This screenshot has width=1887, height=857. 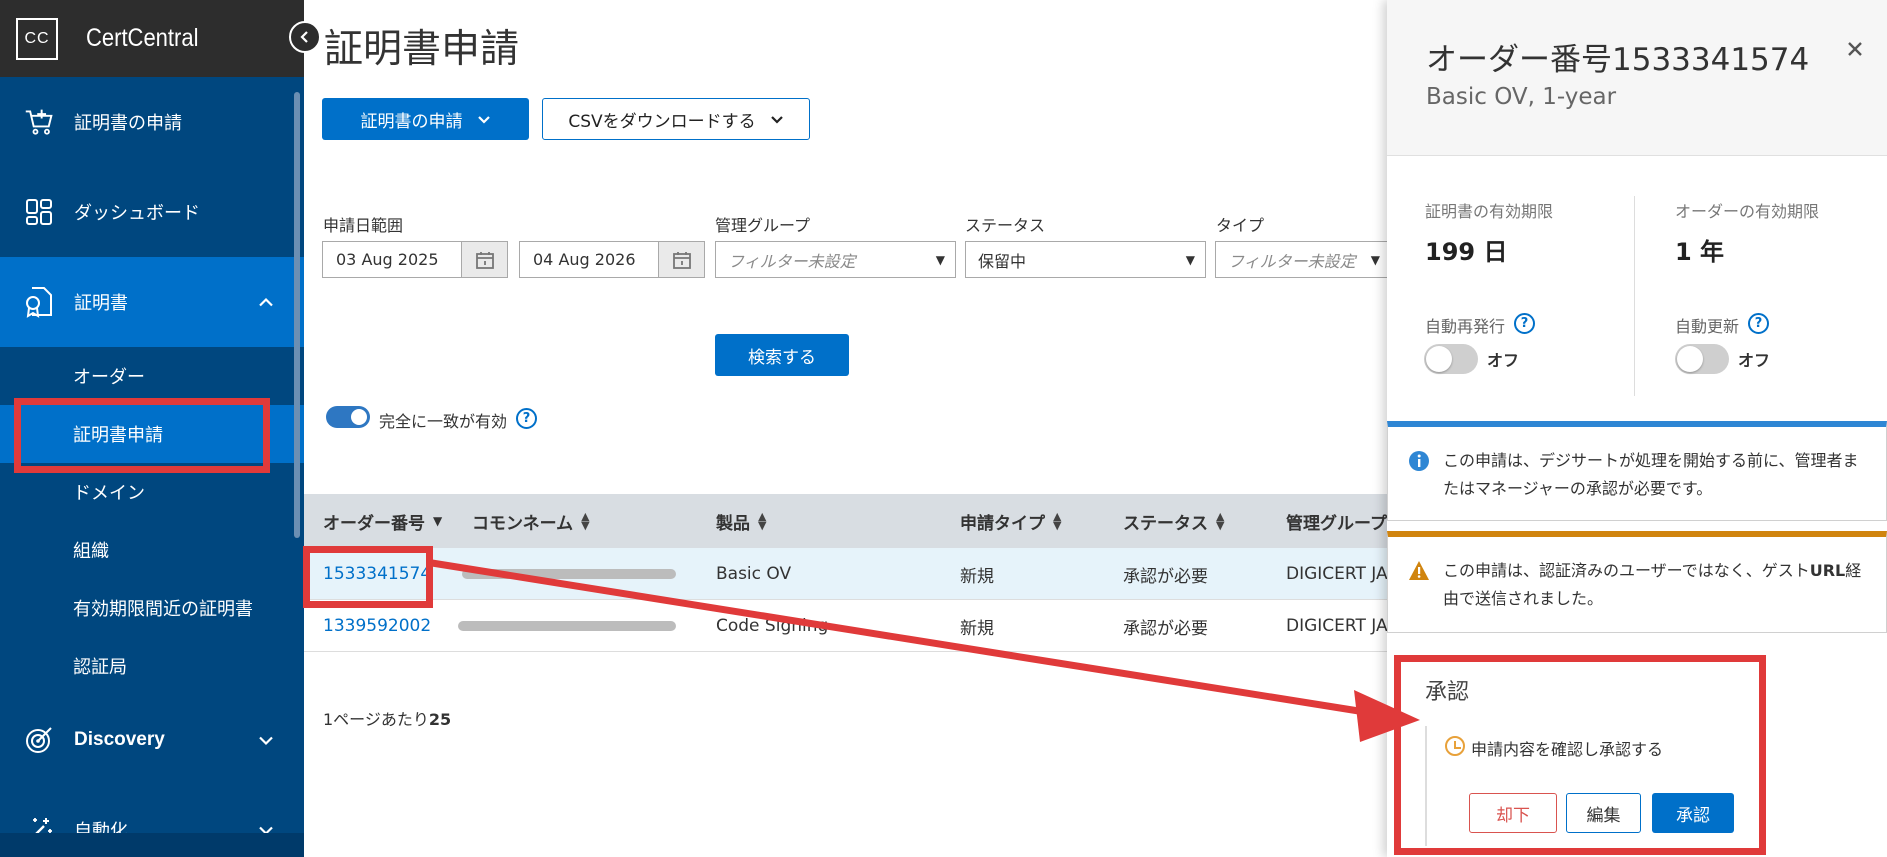 What do you see at coordinates (754, 574) in the screenshot?
I see `product-cell: Basic OV` at bounding box center [754, 574].